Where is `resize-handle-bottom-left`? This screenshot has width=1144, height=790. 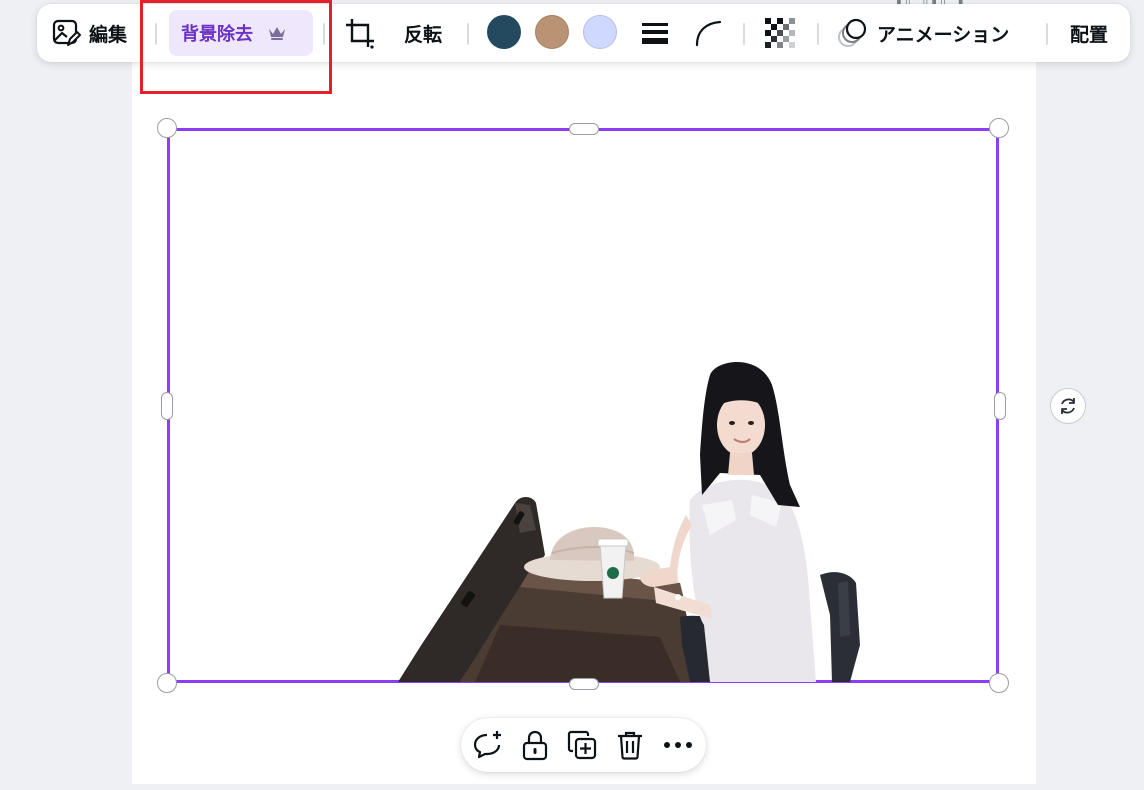
resize-handle-bottom-left is located at coordinates (167, 683).